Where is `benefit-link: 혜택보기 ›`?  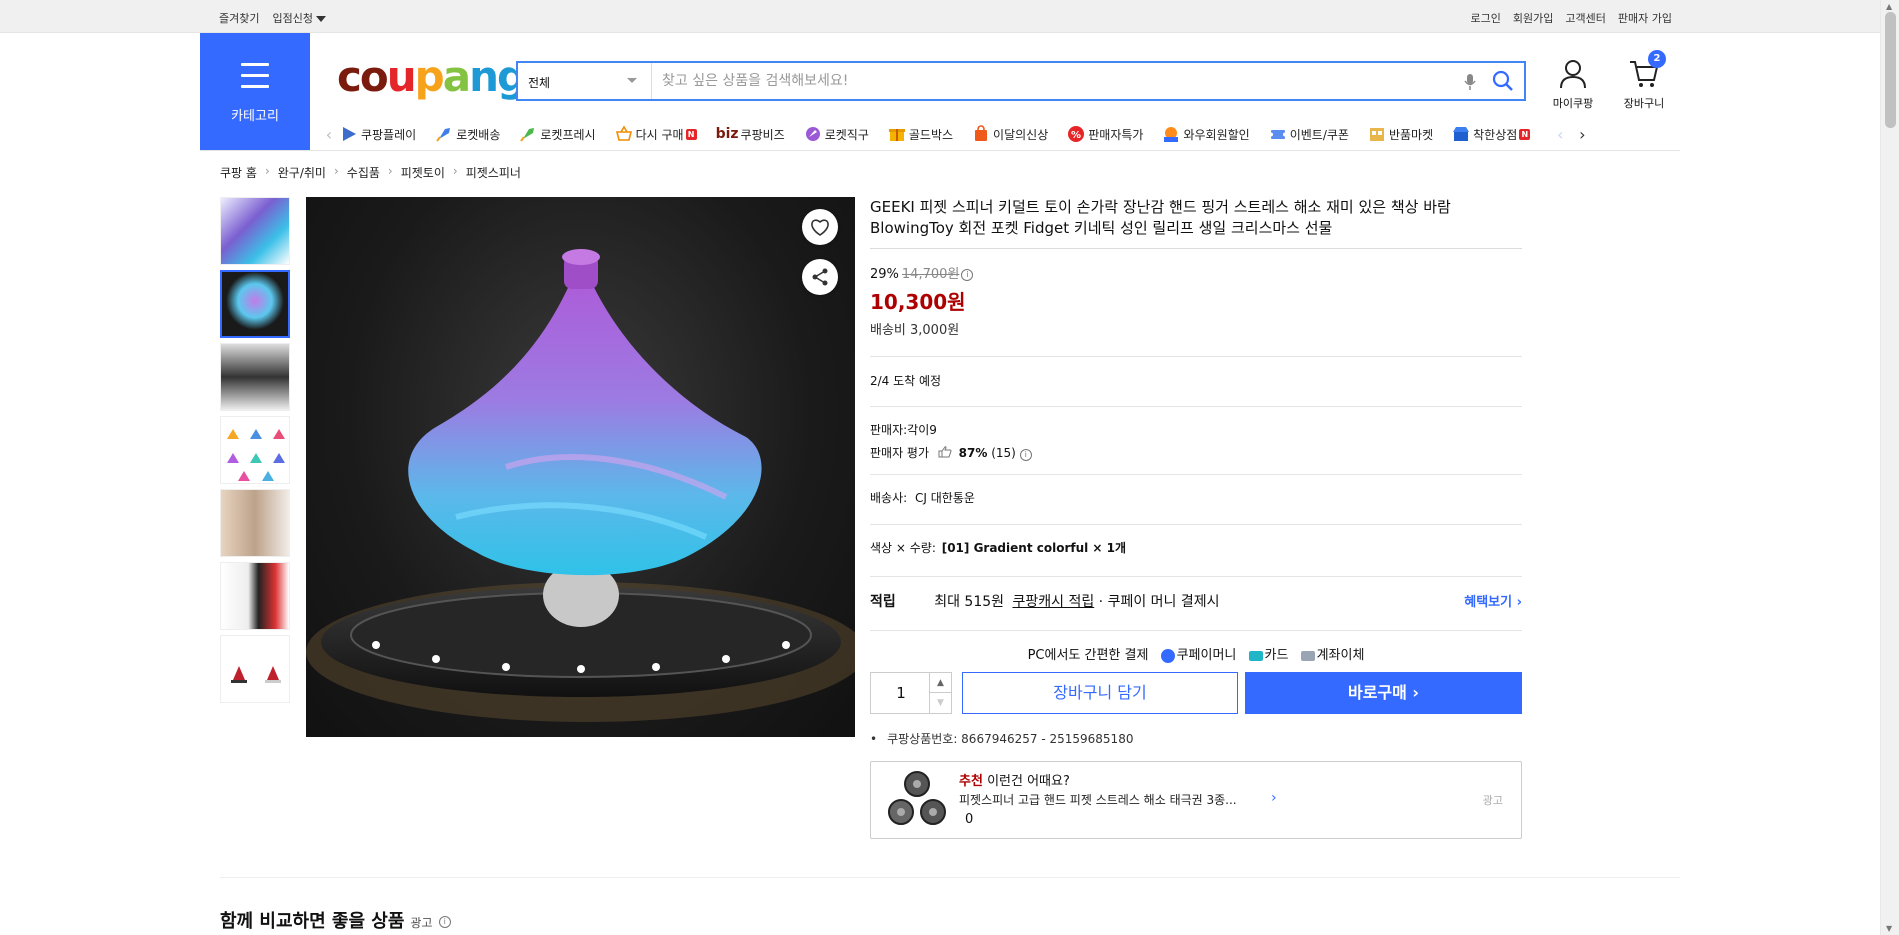 benefit-link: 혜택보기 › is located at coordinates (1493, 600).